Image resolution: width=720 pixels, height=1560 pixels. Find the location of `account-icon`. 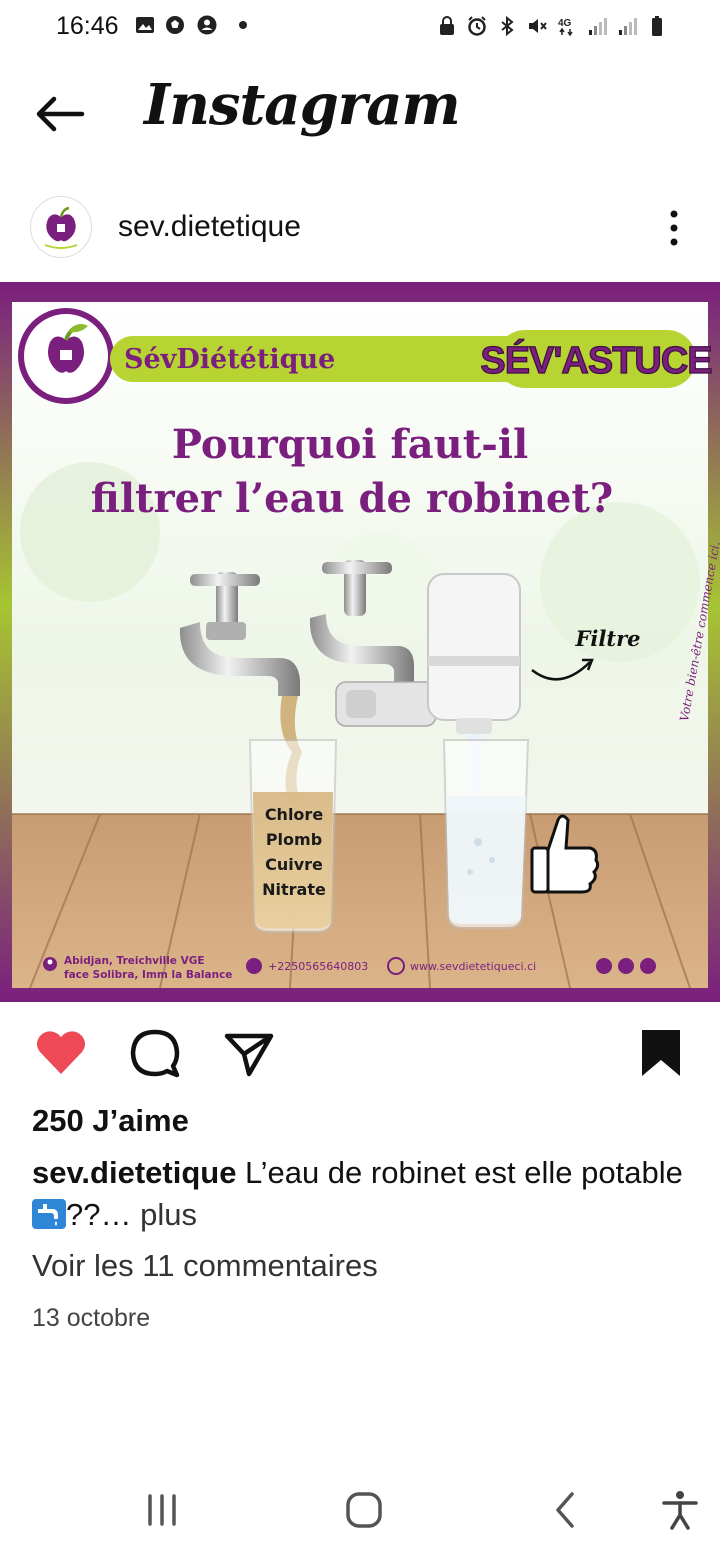

account-icon is located at coordinates (207, 25).